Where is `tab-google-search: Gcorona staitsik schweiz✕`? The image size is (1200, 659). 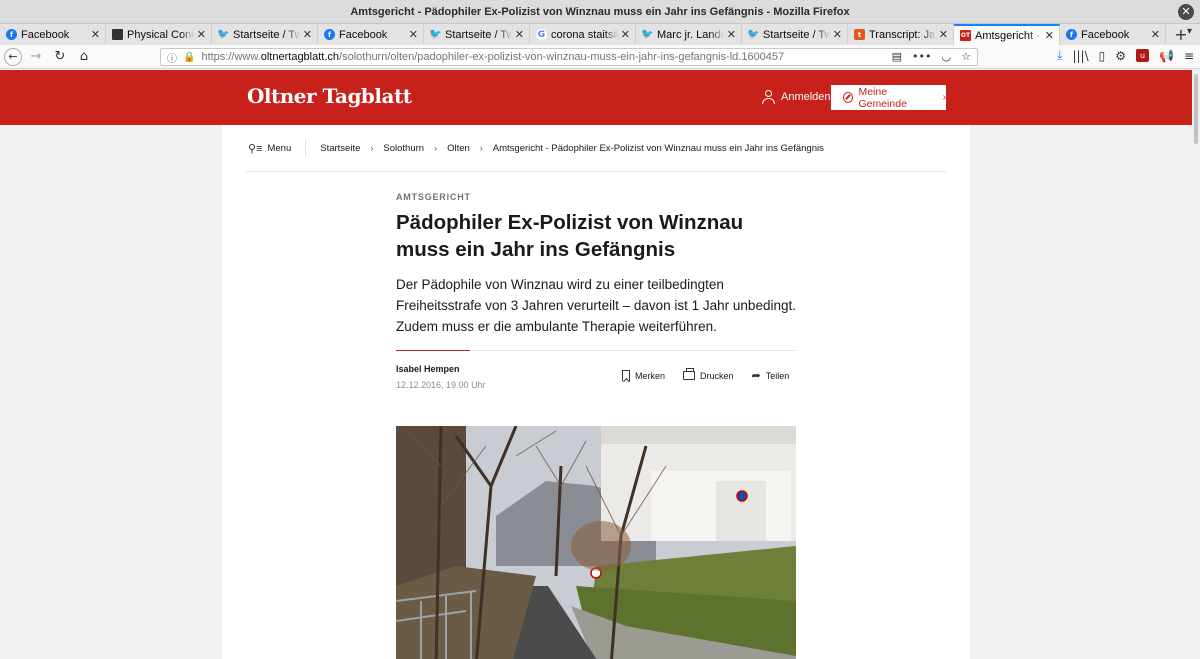
tab-google-search: Gcorona staitsik schweiz✕ is located at coordinates (583, 34).